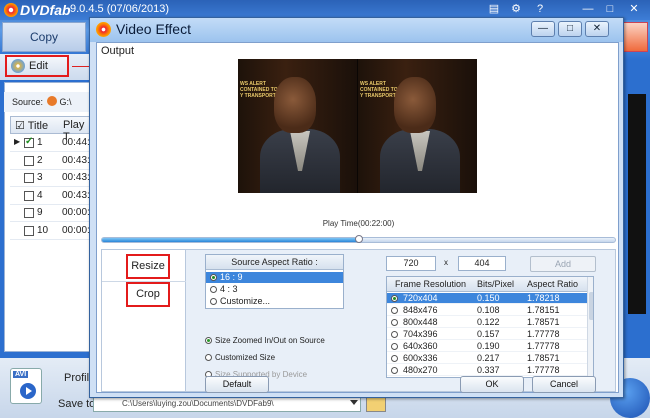 This screenshot has width=650, height=418. What do you see at coordinates (597, 29) in the screenshot?
I see `dialog-close-icon: ✕` at bounding box center [597, 29].